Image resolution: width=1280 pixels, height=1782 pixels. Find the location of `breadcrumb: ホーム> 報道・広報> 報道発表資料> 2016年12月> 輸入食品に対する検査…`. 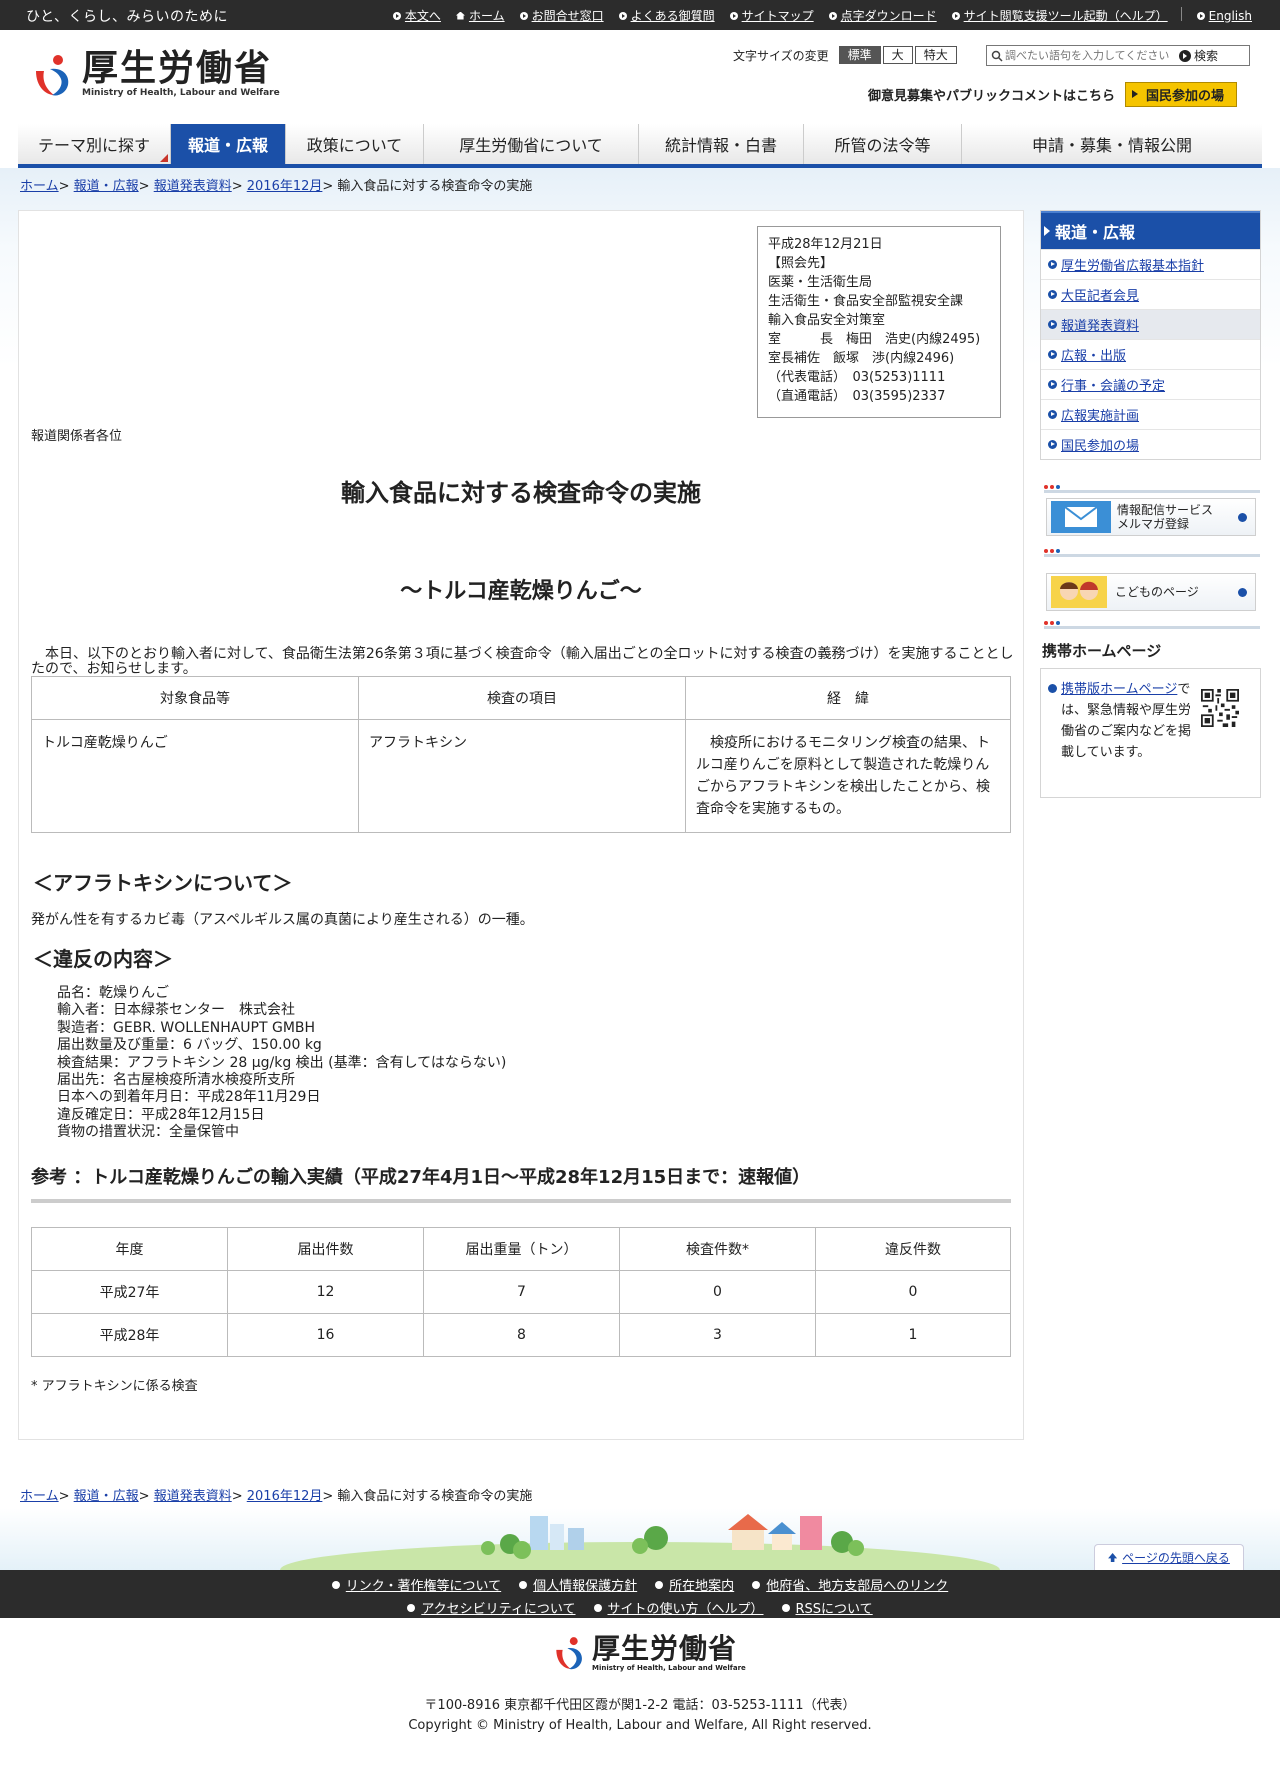

breadcrumb: ホーム> 報道・広報> 報道発表資料> 2016年12月> 輸入食品に対する検査… is located at coordinates (276, 186).